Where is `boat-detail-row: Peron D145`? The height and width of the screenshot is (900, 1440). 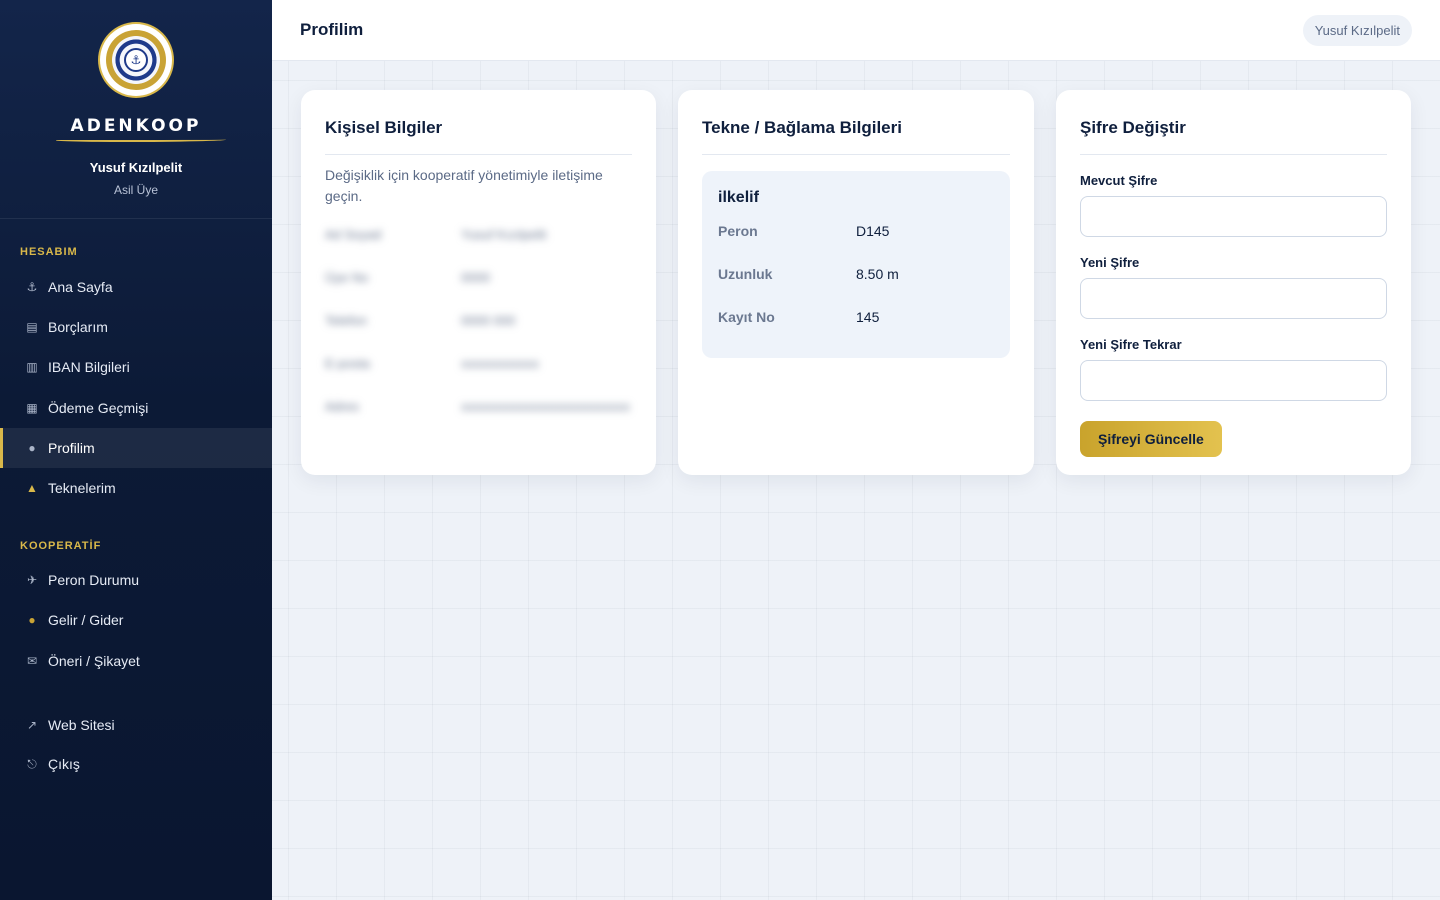 boat-detail-row: Peron D145 is located at coordinates (856, 230).